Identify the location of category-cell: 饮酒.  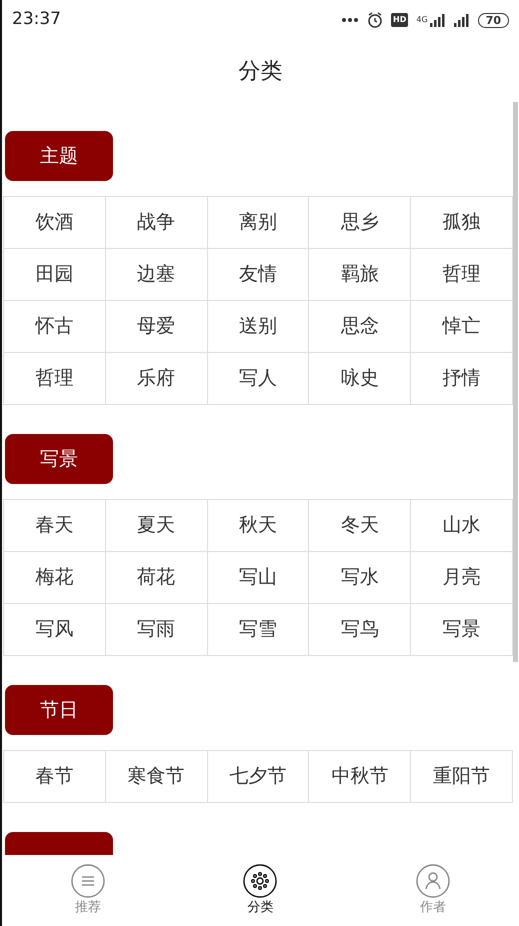
(55, 223).